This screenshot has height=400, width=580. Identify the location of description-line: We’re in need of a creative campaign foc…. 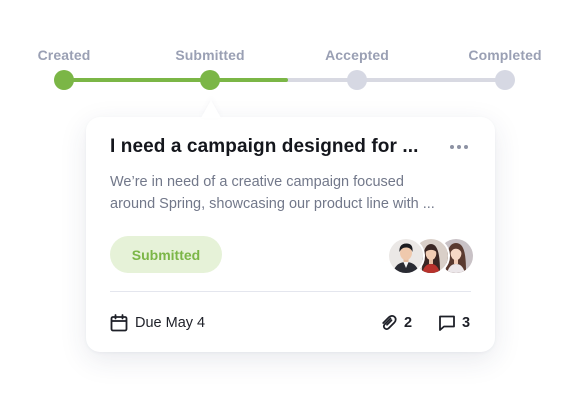
(257, 182).